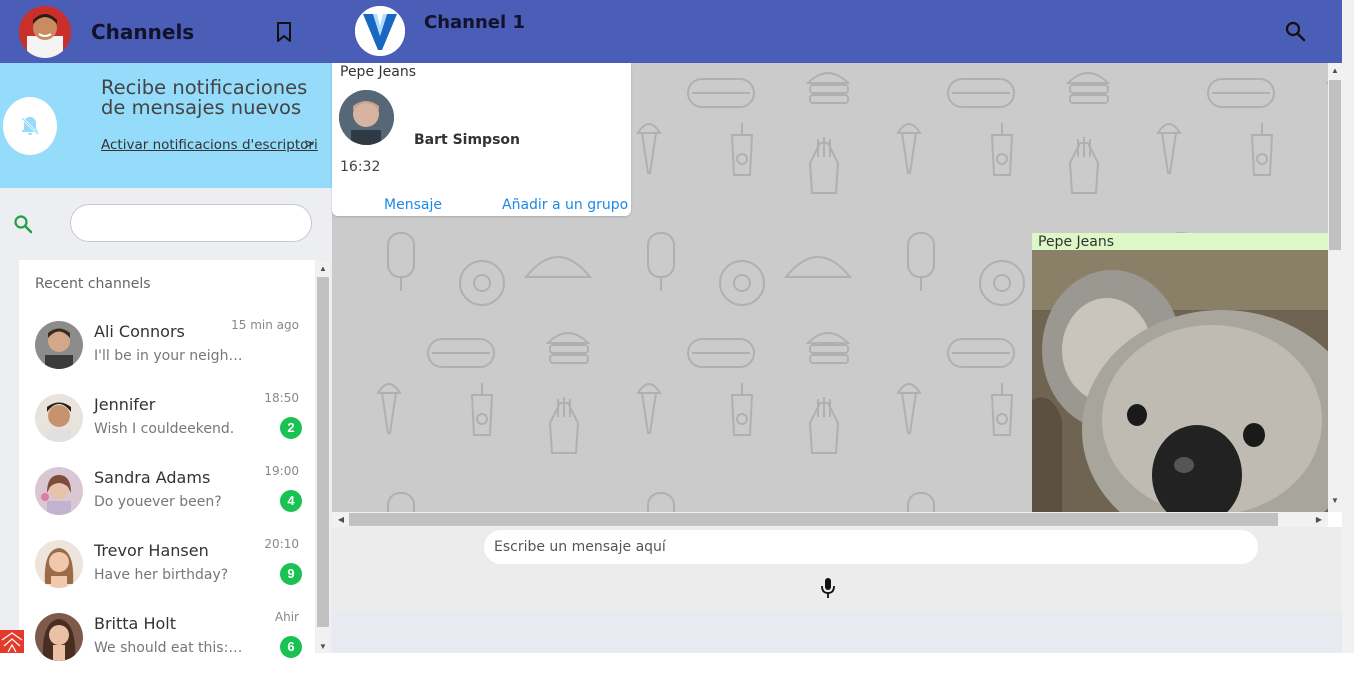 Image resolution: width=1354 pixels, height=676 pixels. Describe the element at coordinates (30, 126) in the screenshot. I see `bell-off-icon` at that location.